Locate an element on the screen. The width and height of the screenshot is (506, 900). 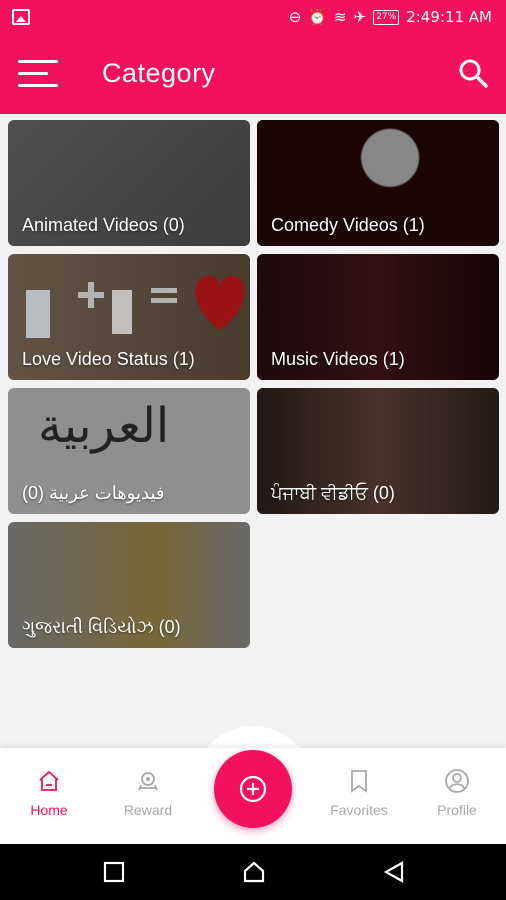
category-card-comedy: Comedy Videos (1) is located at coordinates (378, 183).